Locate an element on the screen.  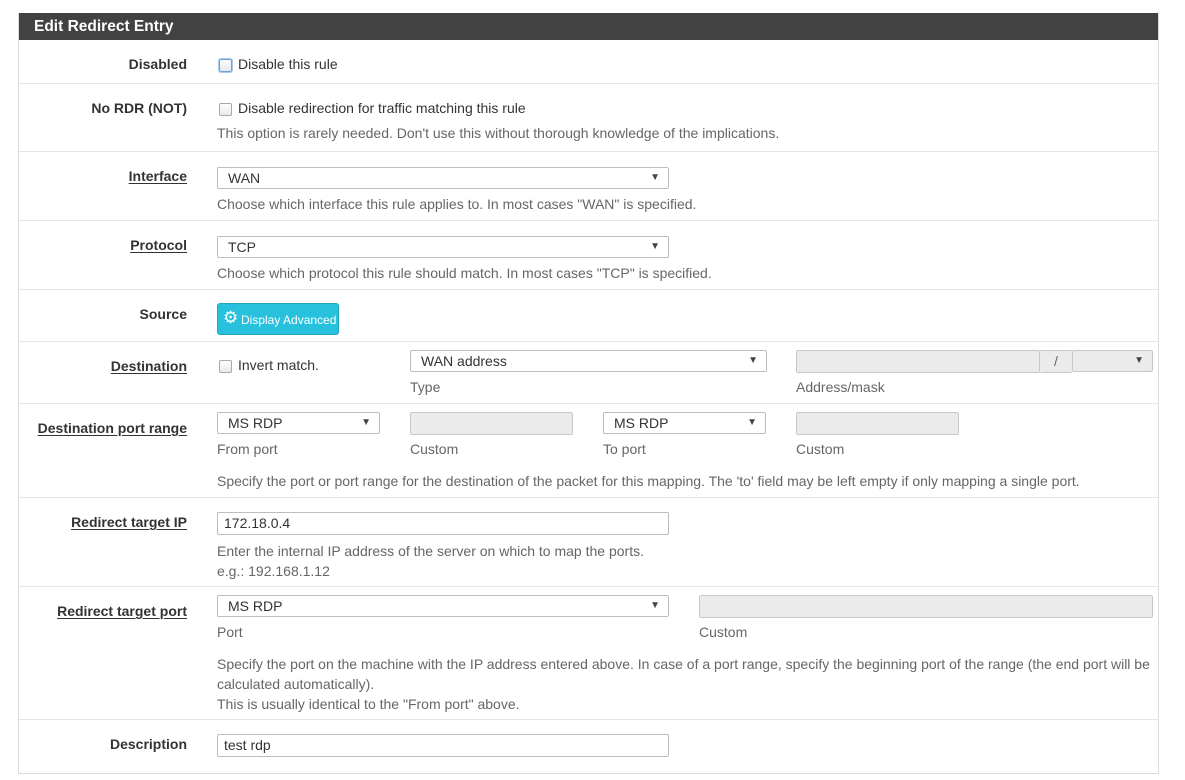
from-port-value: MS RDP is located at coordinates (255, 423).